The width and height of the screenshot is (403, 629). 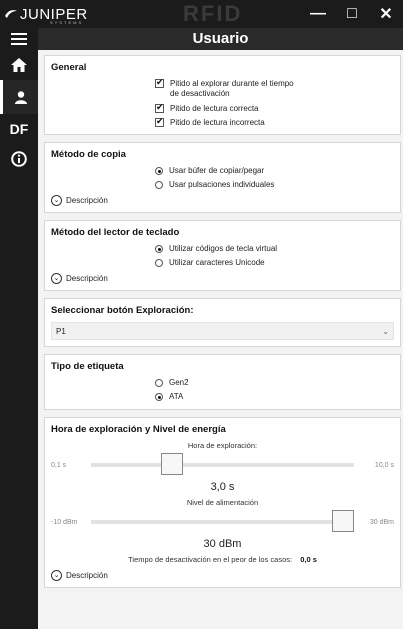 What do you see at coordinates (214, 108) in the screenshot?
I see `option-label: Pitido de lectura correcta` at bounding box center [214, 108].